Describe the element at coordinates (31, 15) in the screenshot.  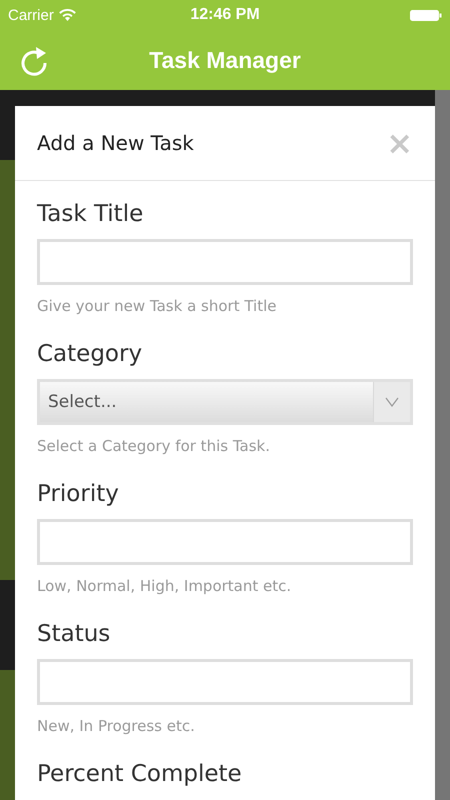
I see `carrier-label: Carrier` at that location.